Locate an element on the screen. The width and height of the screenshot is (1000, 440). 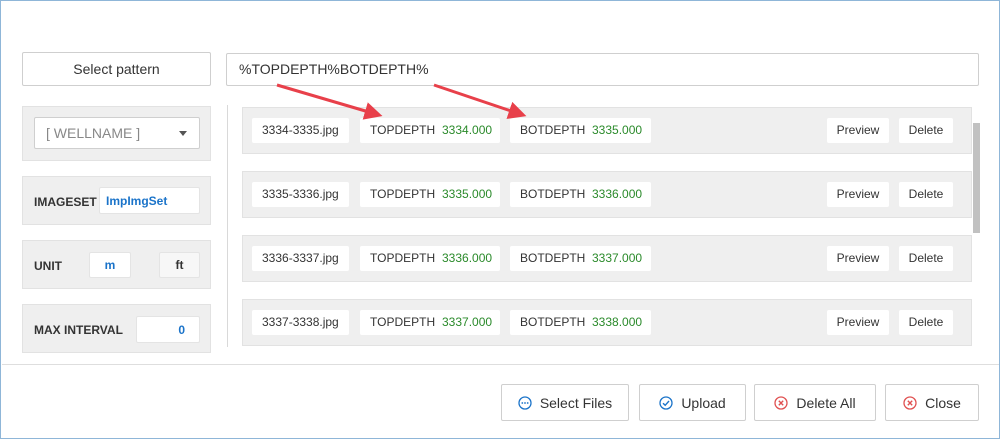
file-name: 3336-3337.jpg is located at coordinates (300, 258).